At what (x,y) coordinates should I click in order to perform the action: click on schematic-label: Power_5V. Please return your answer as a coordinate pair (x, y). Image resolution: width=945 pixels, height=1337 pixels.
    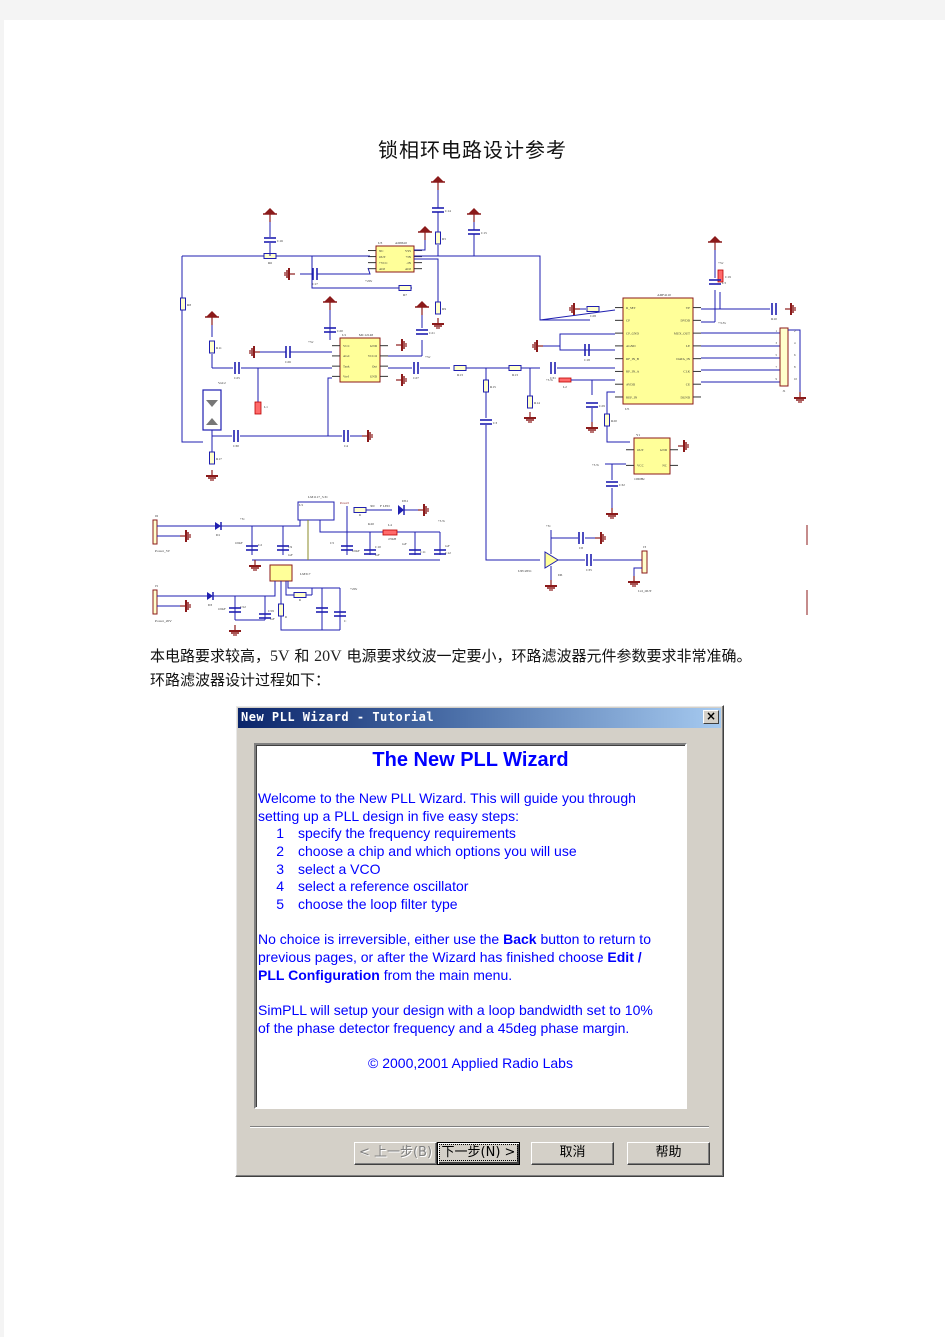
    Looking at the image, I should click on (162, 551).